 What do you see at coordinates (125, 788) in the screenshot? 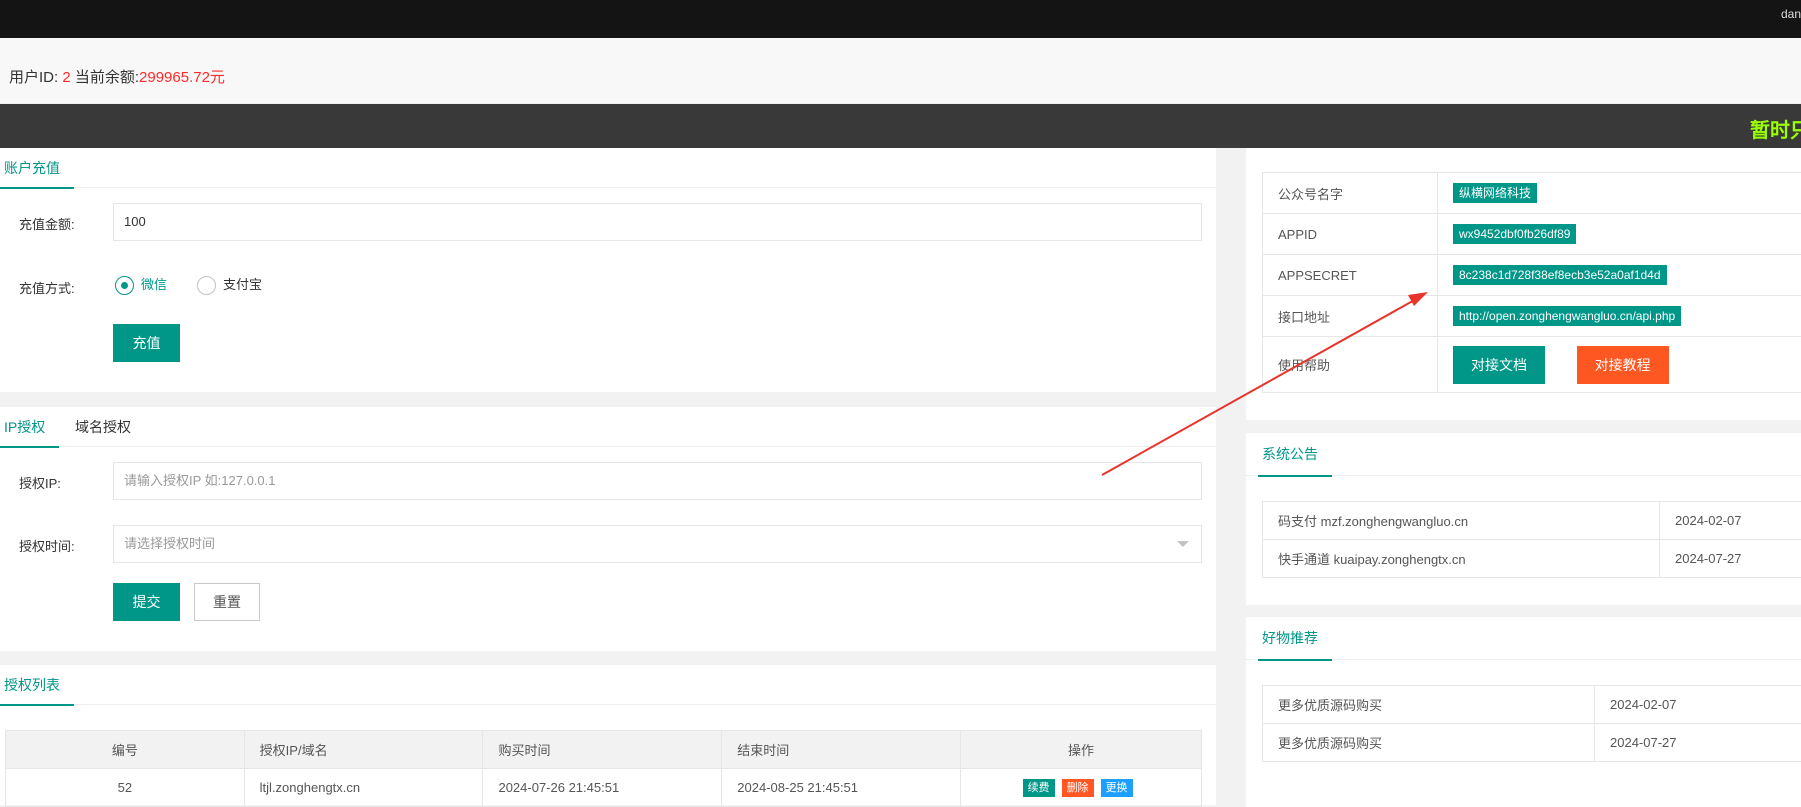
I see `cell-id: 52` at bounding box center [125, 788].